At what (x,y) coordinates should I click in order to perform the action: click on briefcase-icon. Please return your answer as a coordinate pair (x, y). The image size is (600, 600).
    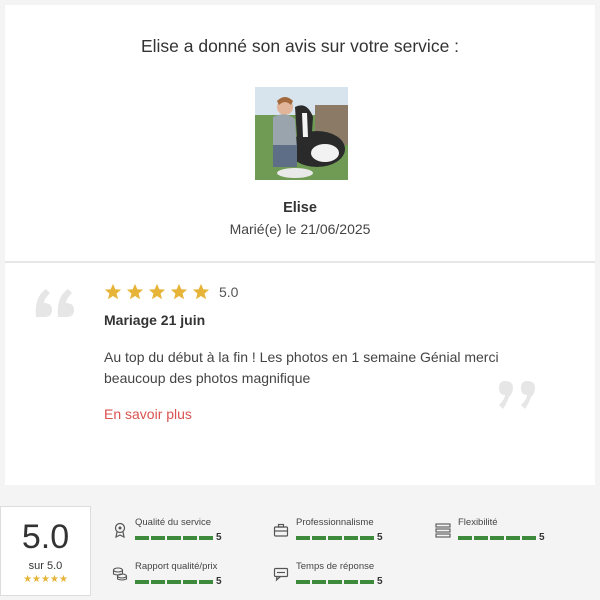
    Looking at the image, I should click on (281, 530).